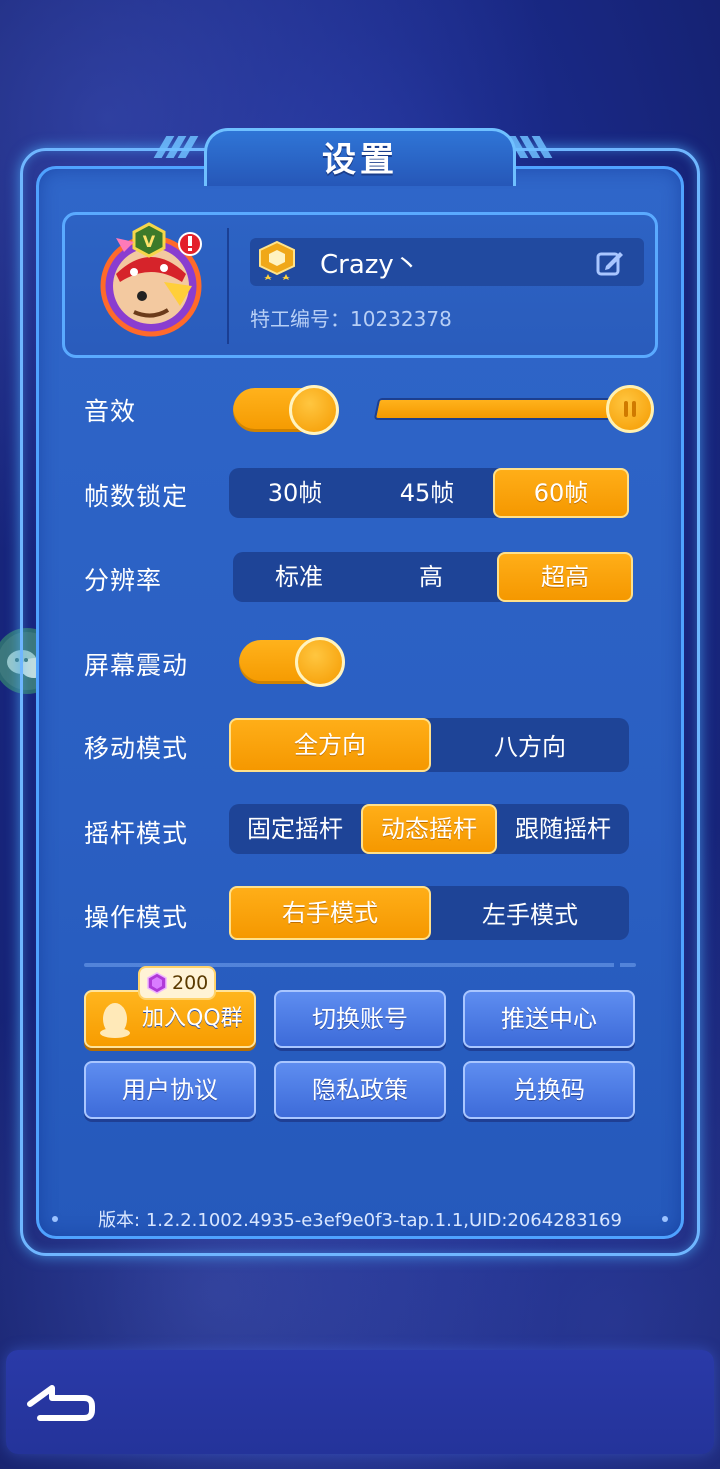 This screenshot has width=720, height=1469. I want to click on vibration-toggle, so click(292, 662).